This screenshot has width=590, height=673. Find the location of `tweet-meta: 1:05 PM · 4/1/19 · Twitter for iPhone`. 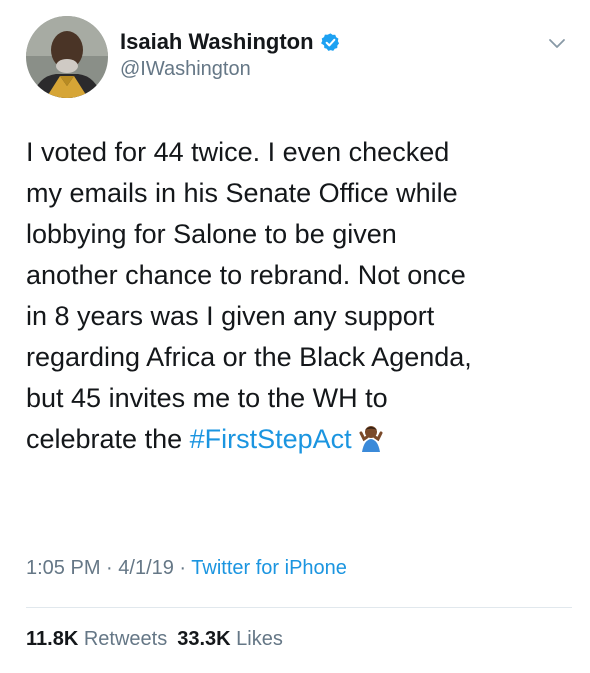

tweet-meta: 1:05 PM · 4/1/19 · Twitter for iPhone is located at coordinates (186, 568).